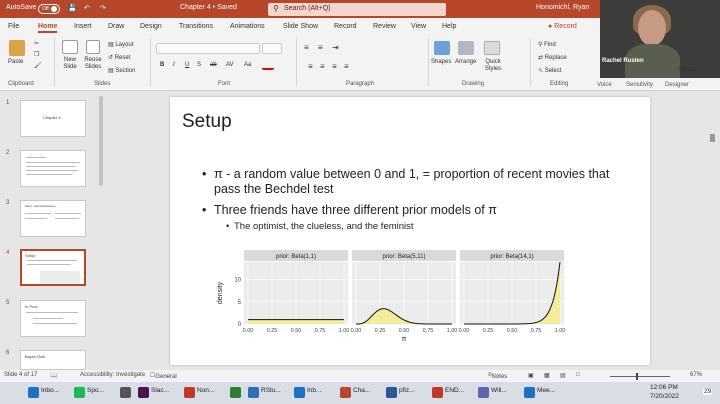 The height and width of the screenshot is (404, 720). I want to click on align-right-icon: ≡, so click(334, 66).